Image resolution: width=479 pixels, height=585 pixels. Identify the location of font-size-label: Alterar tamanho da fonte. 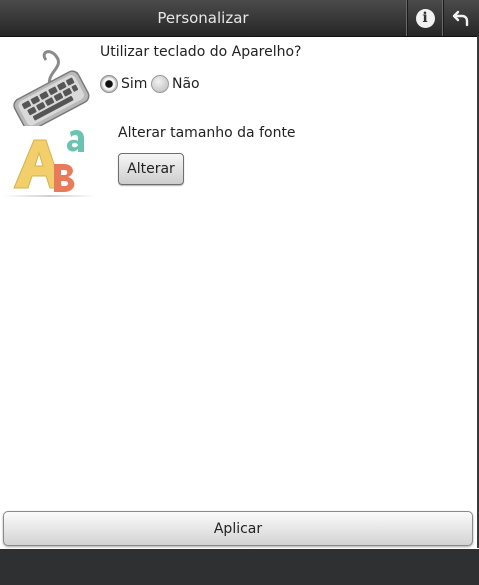
(207, 133).